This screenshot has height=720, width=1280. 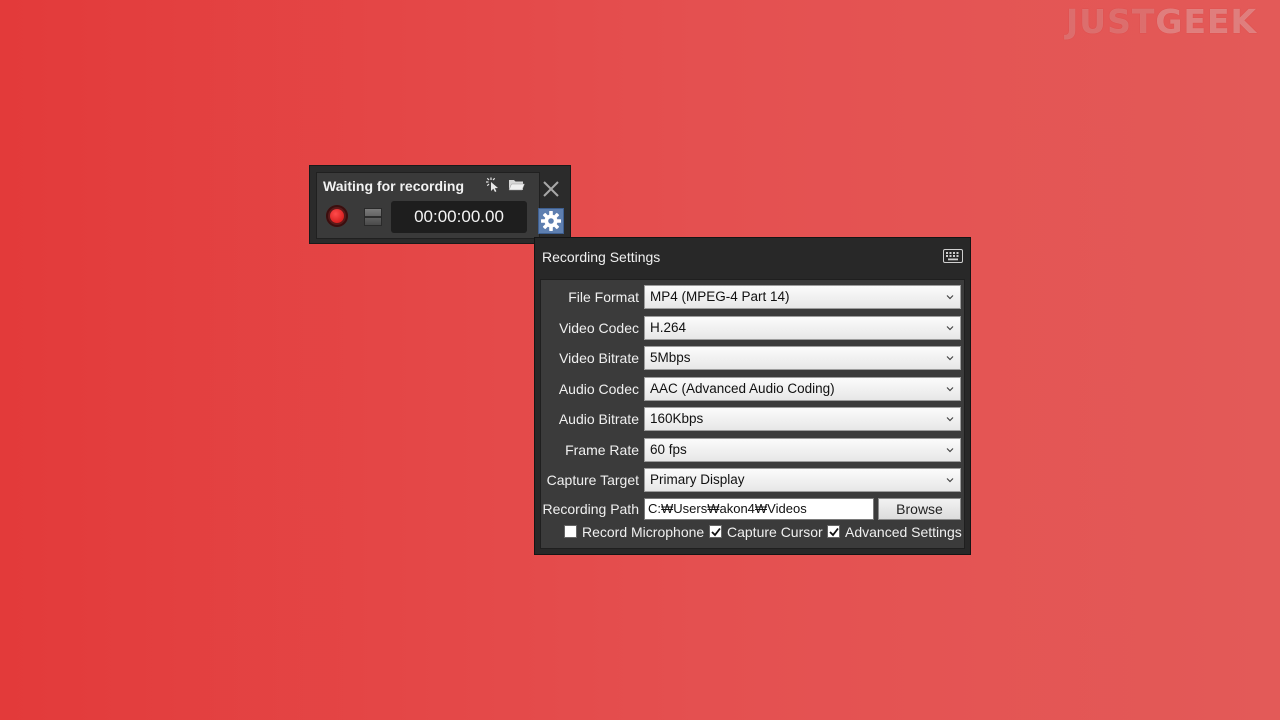 What do you see at coordinates (599, 358) in the screenshot?
I see `video-bitrate-label: Video Bitrate` at bounding box center [599, 358].